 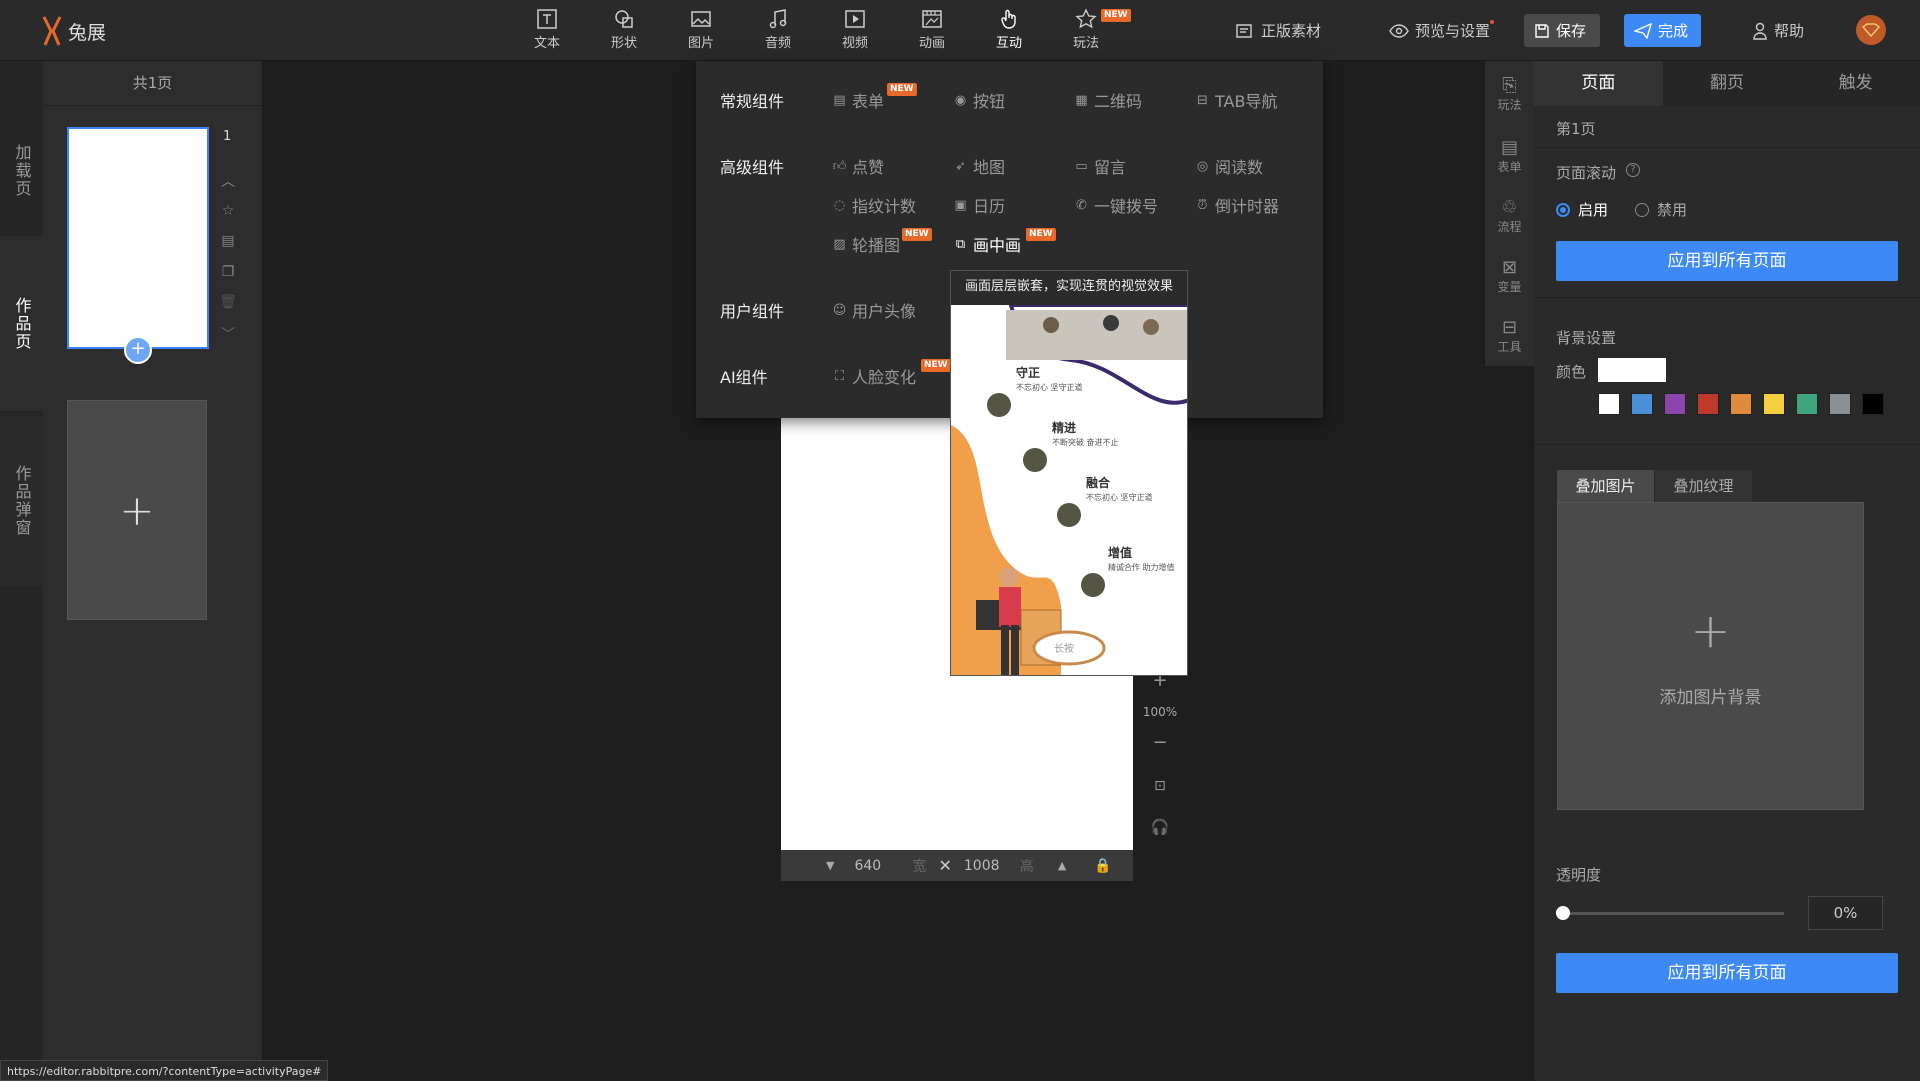 What do you see at coordinates (1237, 205) in the screenshot?
I see `component-countdown: ⏰︎ 倒计时器` at bounding box center [1237, 205].